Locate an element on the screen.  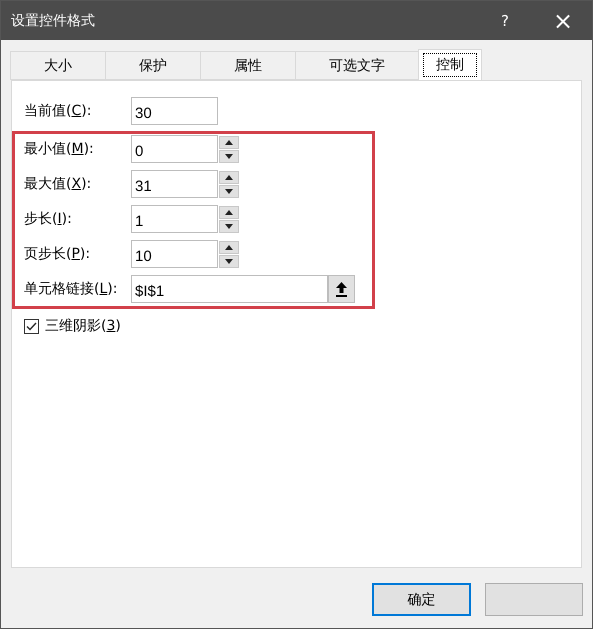
close-button: × is located at coordinates (563, 20).